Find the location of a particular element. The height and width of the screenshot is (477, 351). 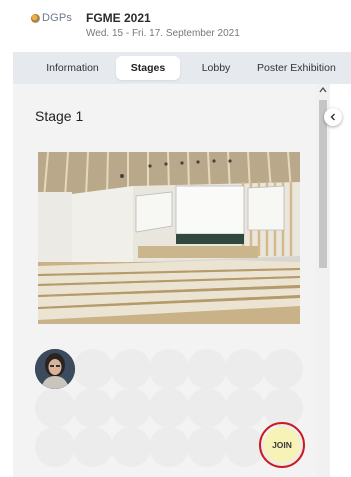

conference-title: FGME 2021 is located at coordinates (118, 18).